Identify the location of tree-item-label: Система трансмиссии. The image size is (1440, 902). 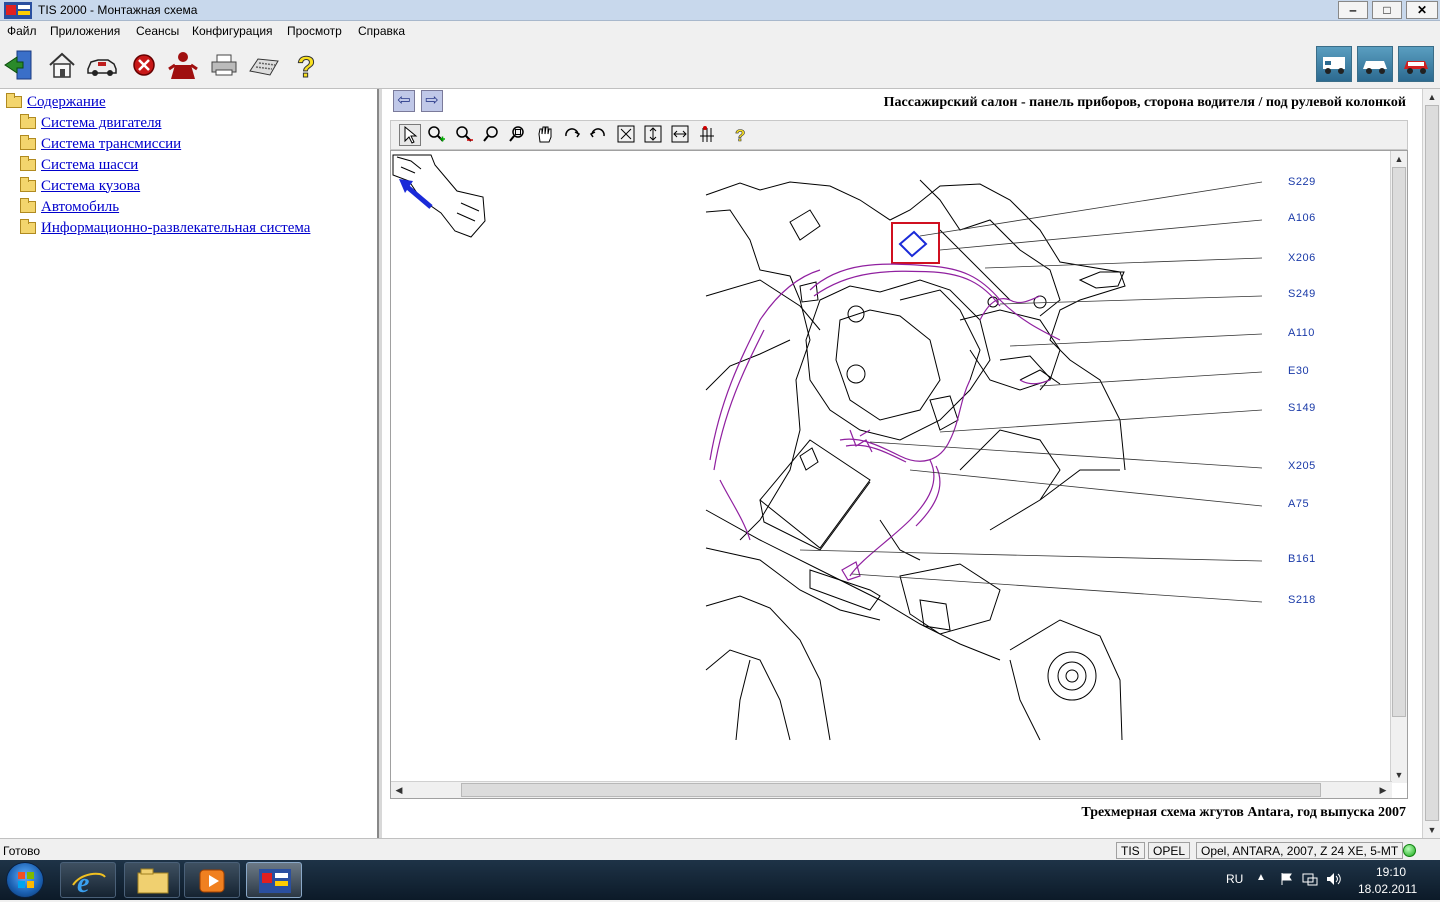
(111, 144).